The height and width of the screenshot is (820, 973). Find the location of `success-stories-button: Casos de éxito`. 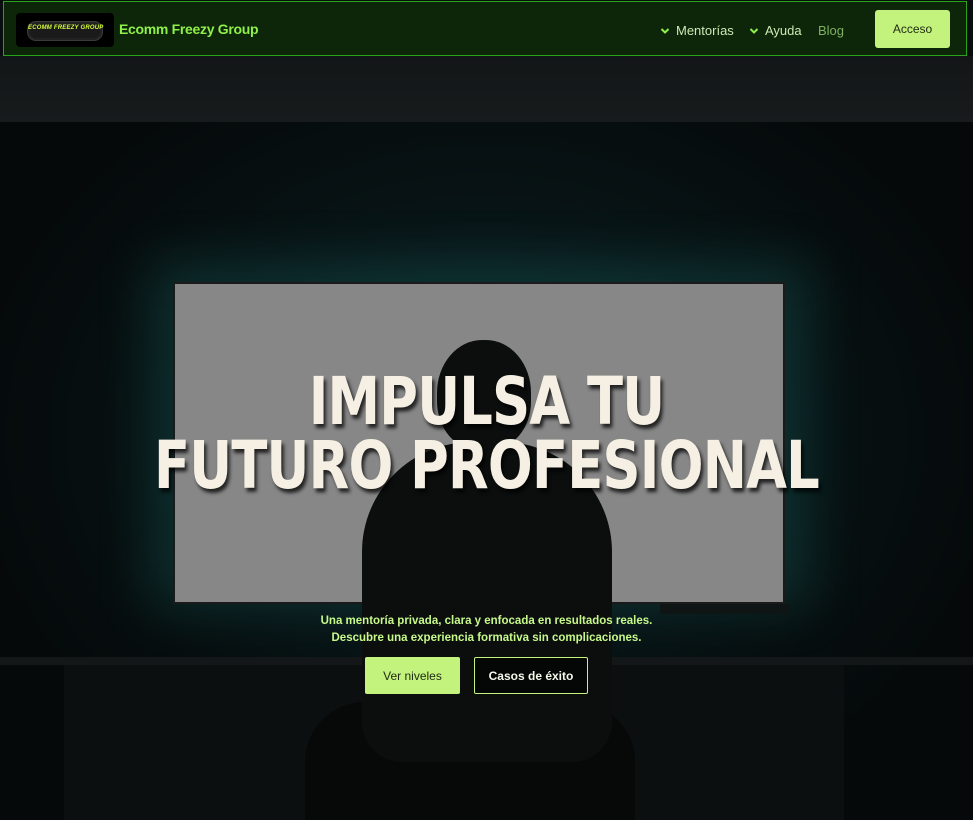

success-stories-button: Casos de éxito is located at coordinates (531, 675).